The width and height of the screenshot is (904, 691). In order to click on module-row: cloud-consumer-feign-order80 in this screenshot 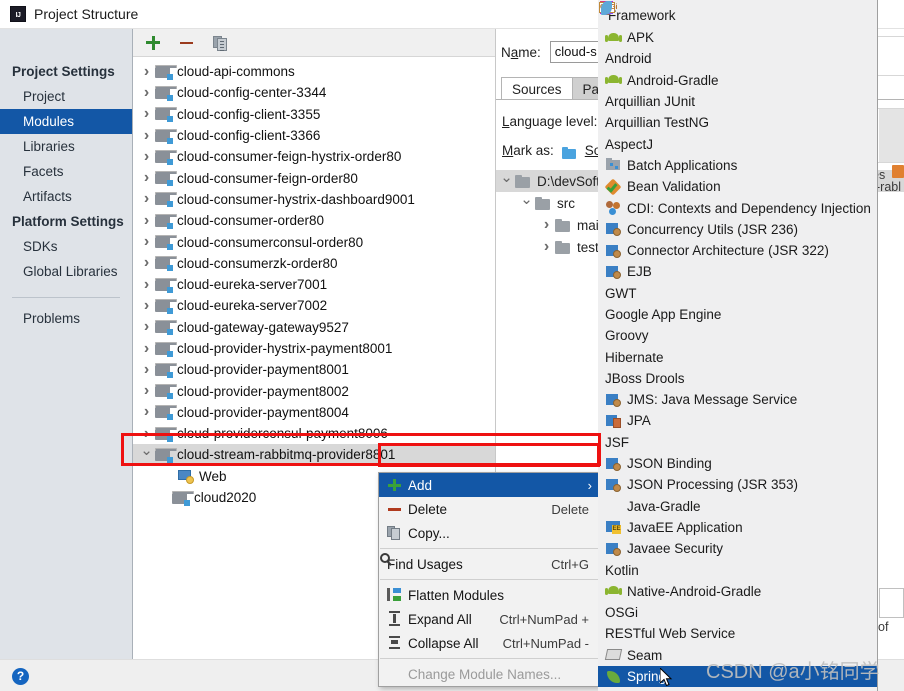, I will do `click(314, 177)`.